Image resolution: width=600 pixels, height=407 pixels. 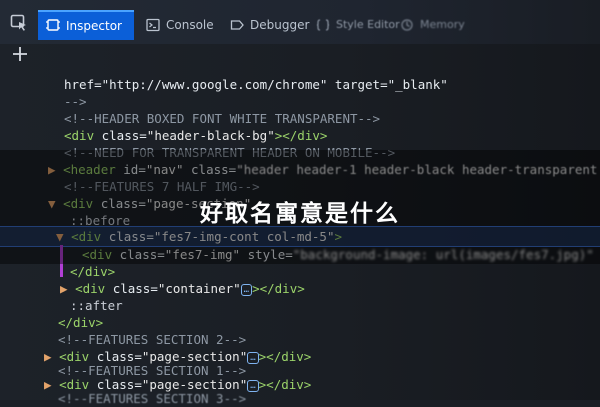 What do you see at coordinates (323, 25) in the screenshot?
I see `style-editor-icon` at bounding box center [323, 25].